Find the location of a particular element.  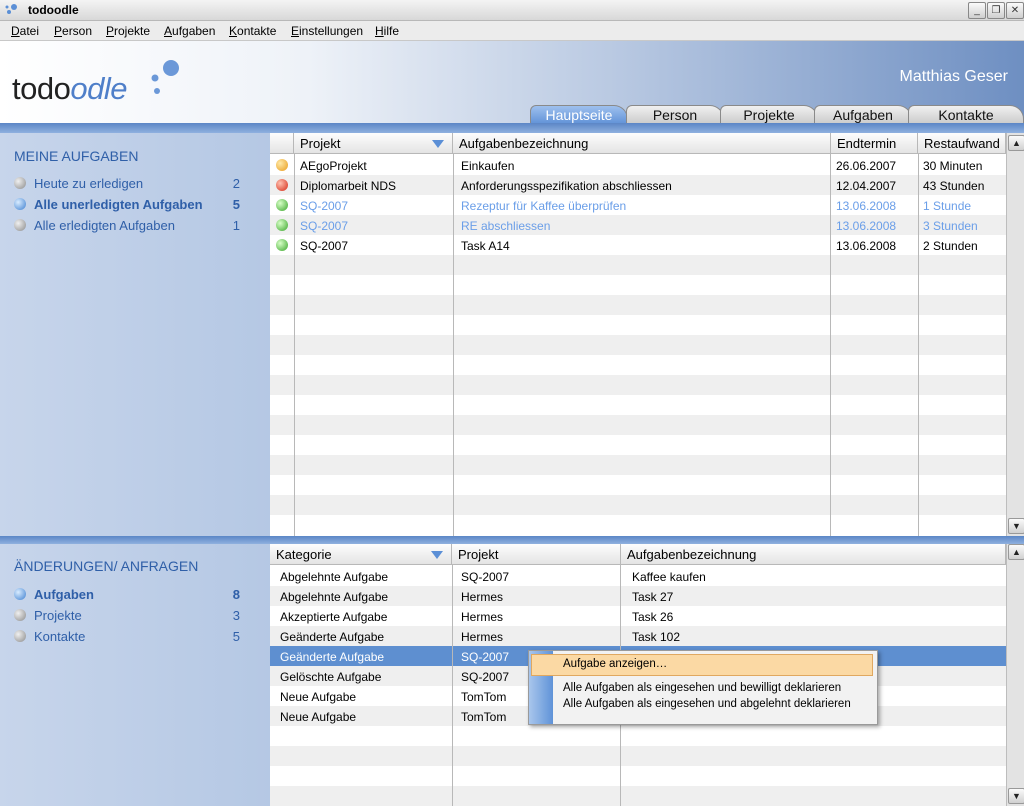

menu-aufgaben: Aufgaben is located at coordinates (189, 31).